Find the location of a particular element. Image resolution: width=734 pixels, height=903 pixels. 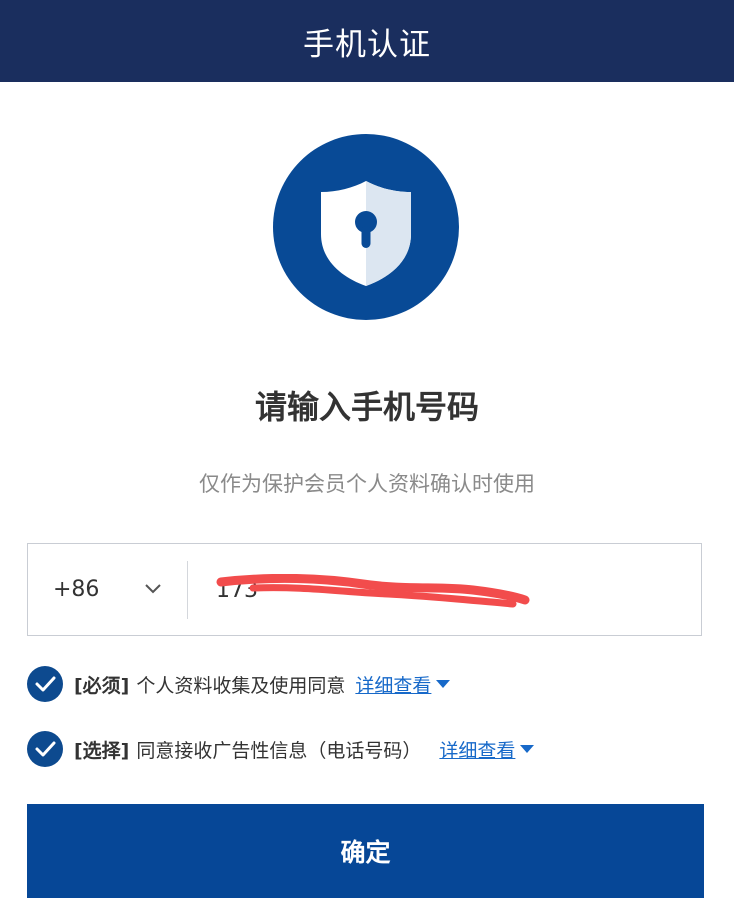

page-subtitle: 仅作为保护会员个人资料确认时使用 is located at coordinates (367, 484).